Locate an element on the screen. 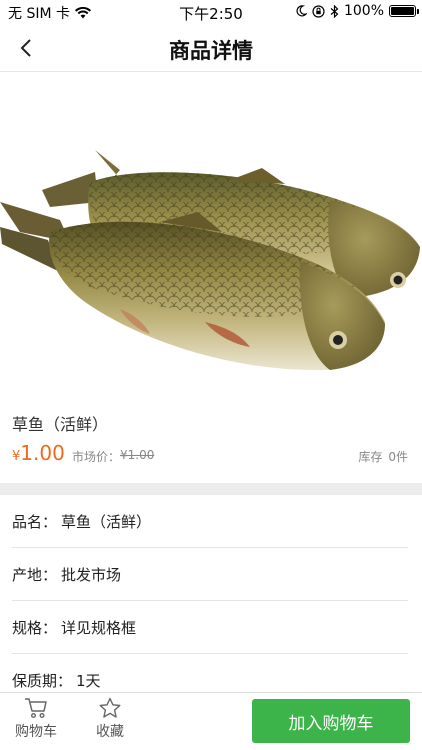 The height and width of the screenshot is (750, 422). favorite-button: 收藏 is located at coordinates (110, 722).